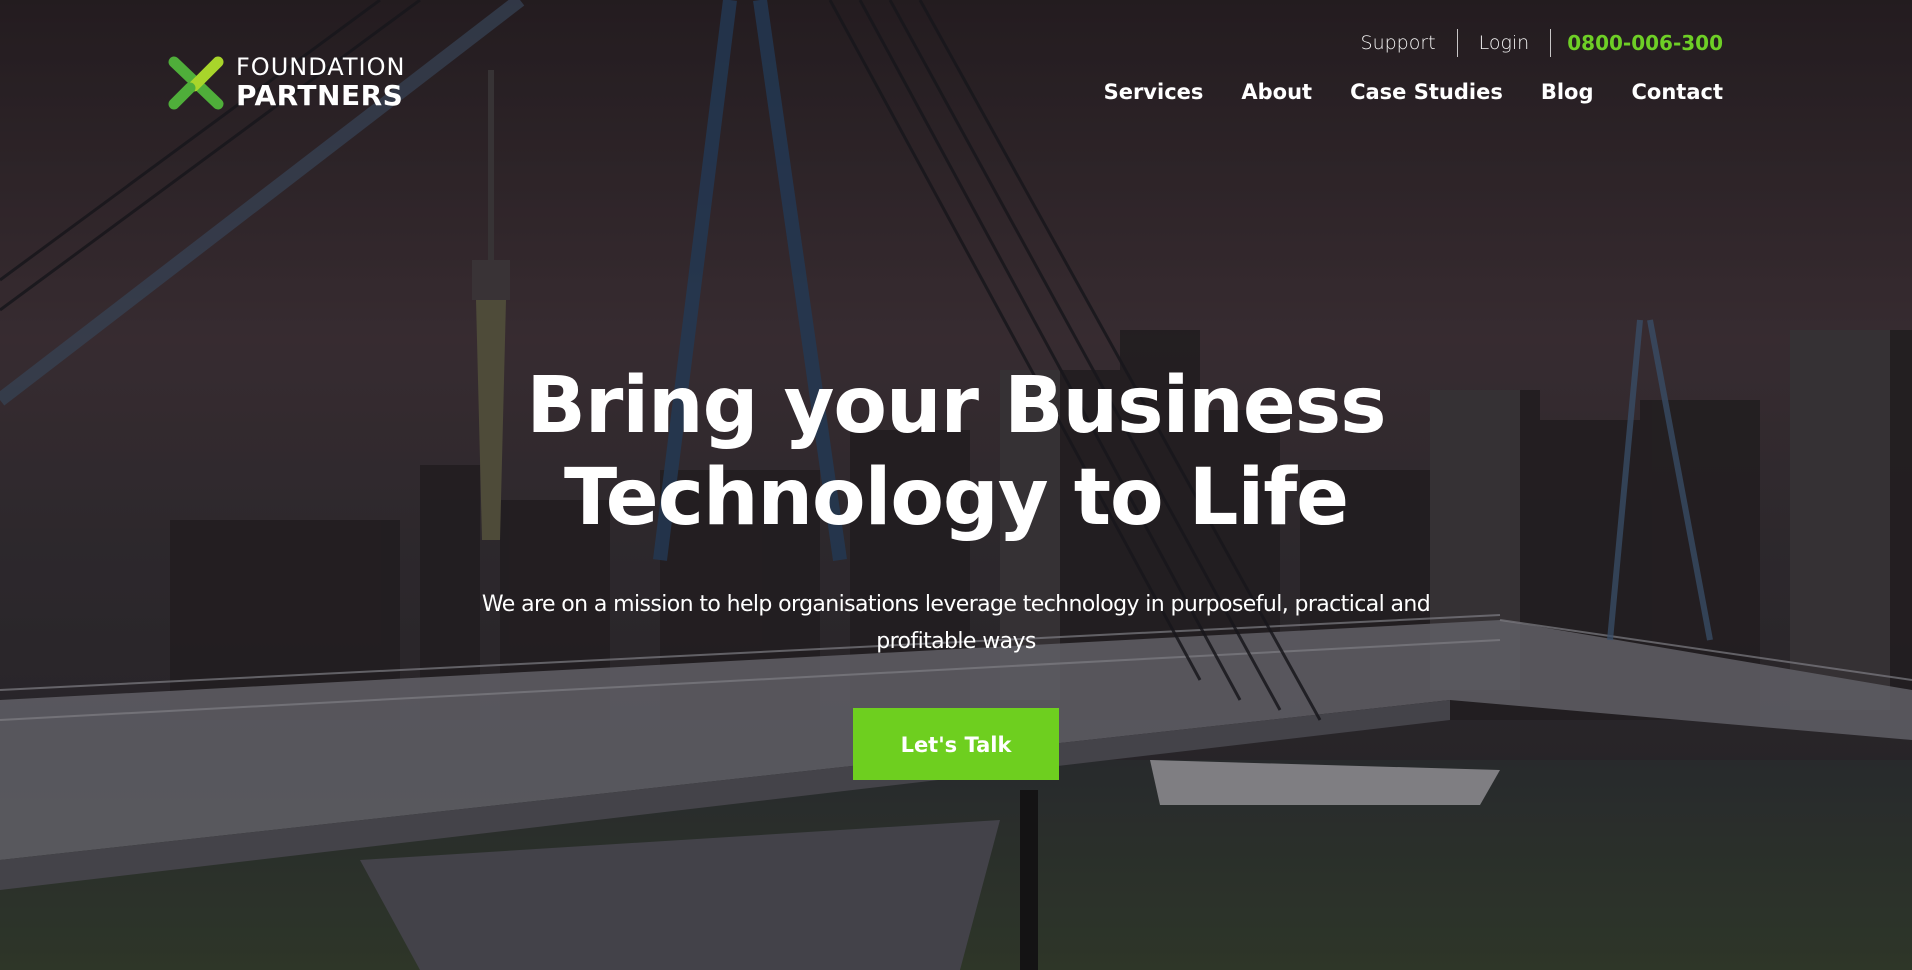 This screenshot has width=1912, height=970. I want to click on nav-item-blog: Blog, so click(1567, 92).